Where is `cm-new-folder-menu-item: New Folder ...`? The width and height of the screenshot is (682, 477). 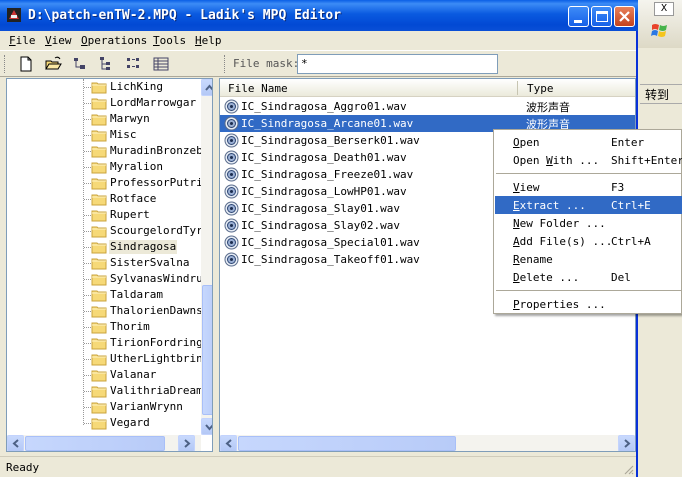 cm-new-folder-menu-item: New Folder ... is located at coordinates (588, 223).